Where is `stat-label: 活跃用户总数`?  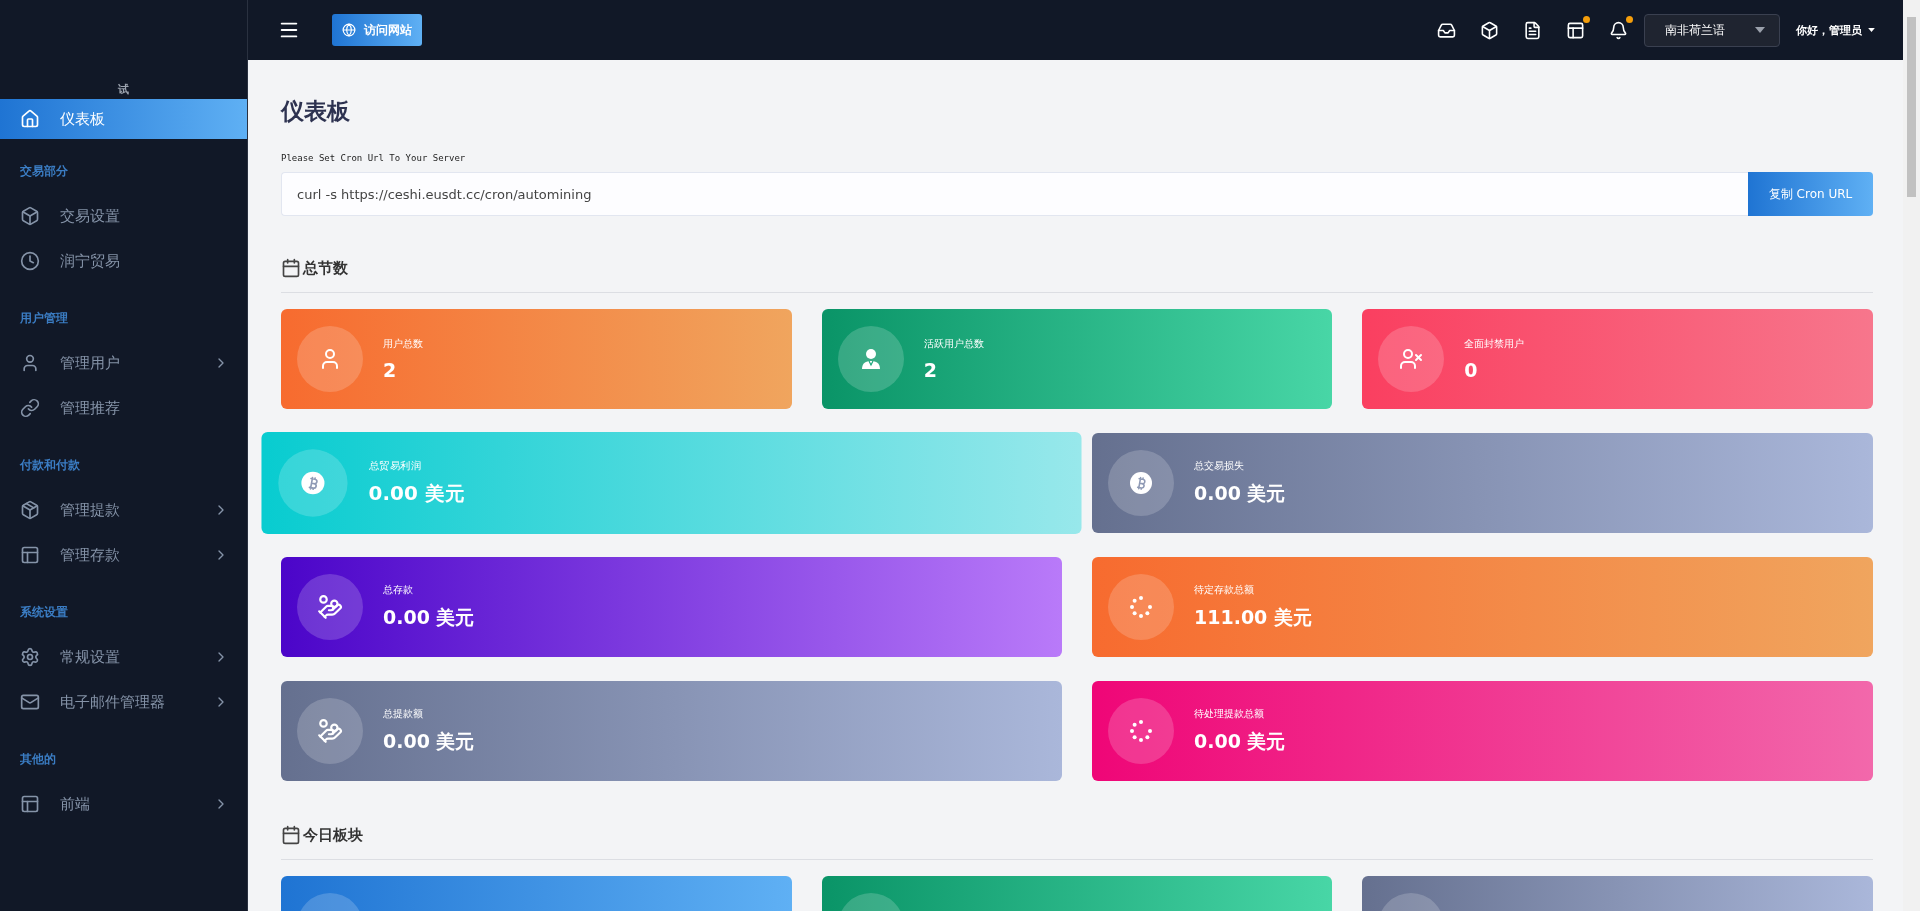
stat-label: 活跃用户总数 is located at coordinates (953, 344).